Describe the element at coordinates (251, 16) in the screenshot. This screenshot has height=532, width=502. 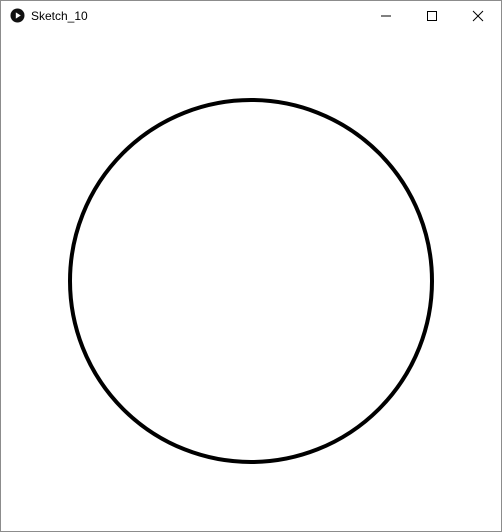
I see `title-bar: Sketch_10` at that location.